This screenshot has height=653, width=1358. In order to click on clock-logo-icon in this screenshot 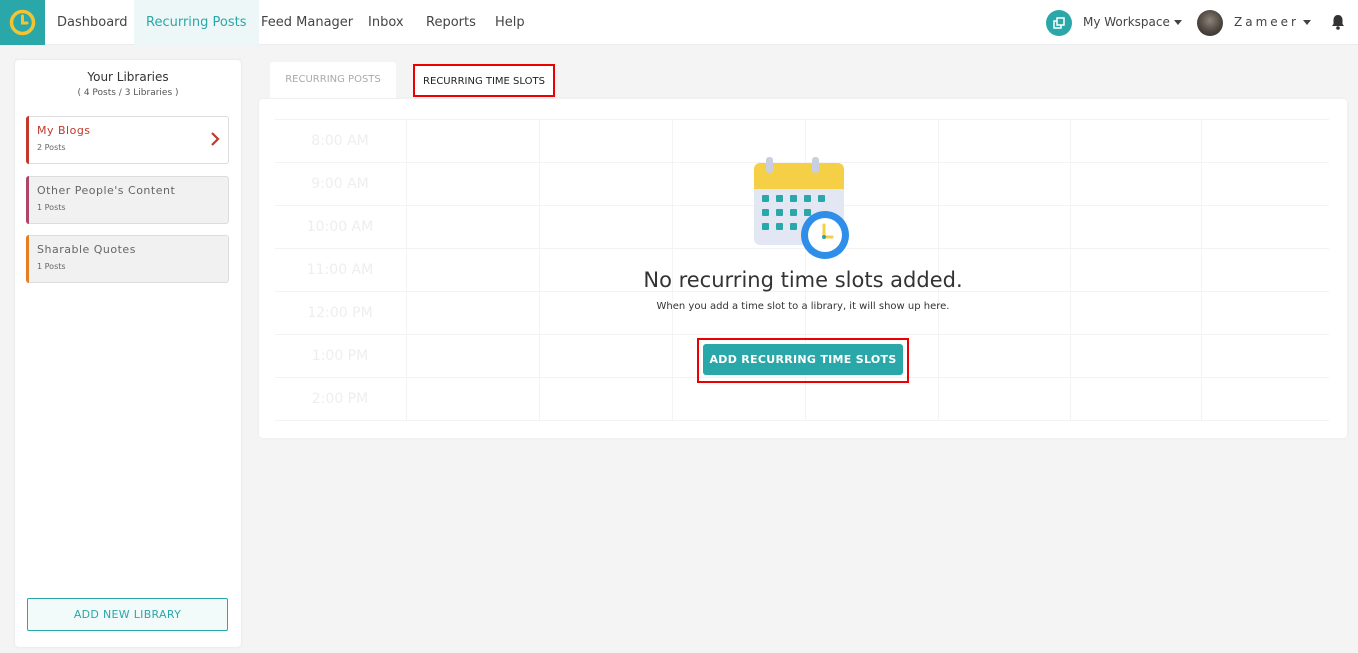, I will do `click(22, 22)`.